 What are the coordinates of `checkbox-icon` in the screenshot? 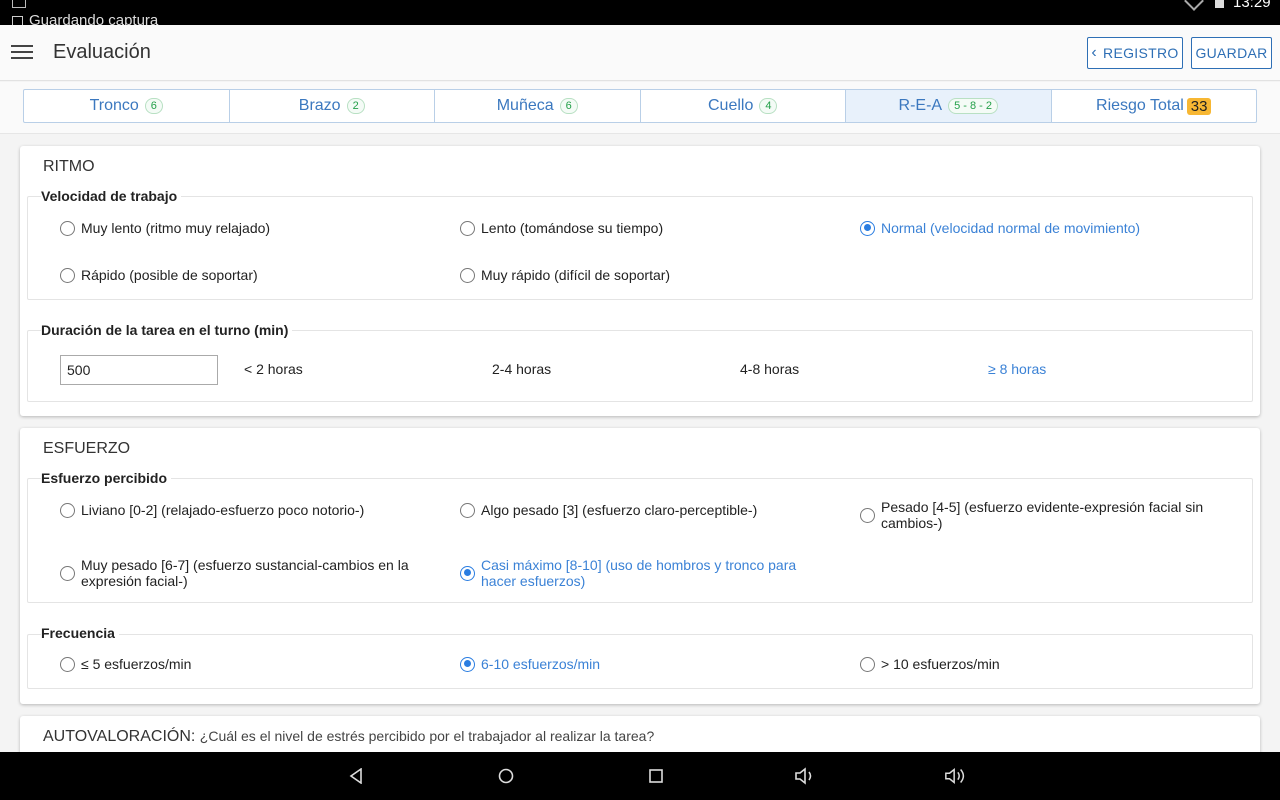 It's located at (17, 20).